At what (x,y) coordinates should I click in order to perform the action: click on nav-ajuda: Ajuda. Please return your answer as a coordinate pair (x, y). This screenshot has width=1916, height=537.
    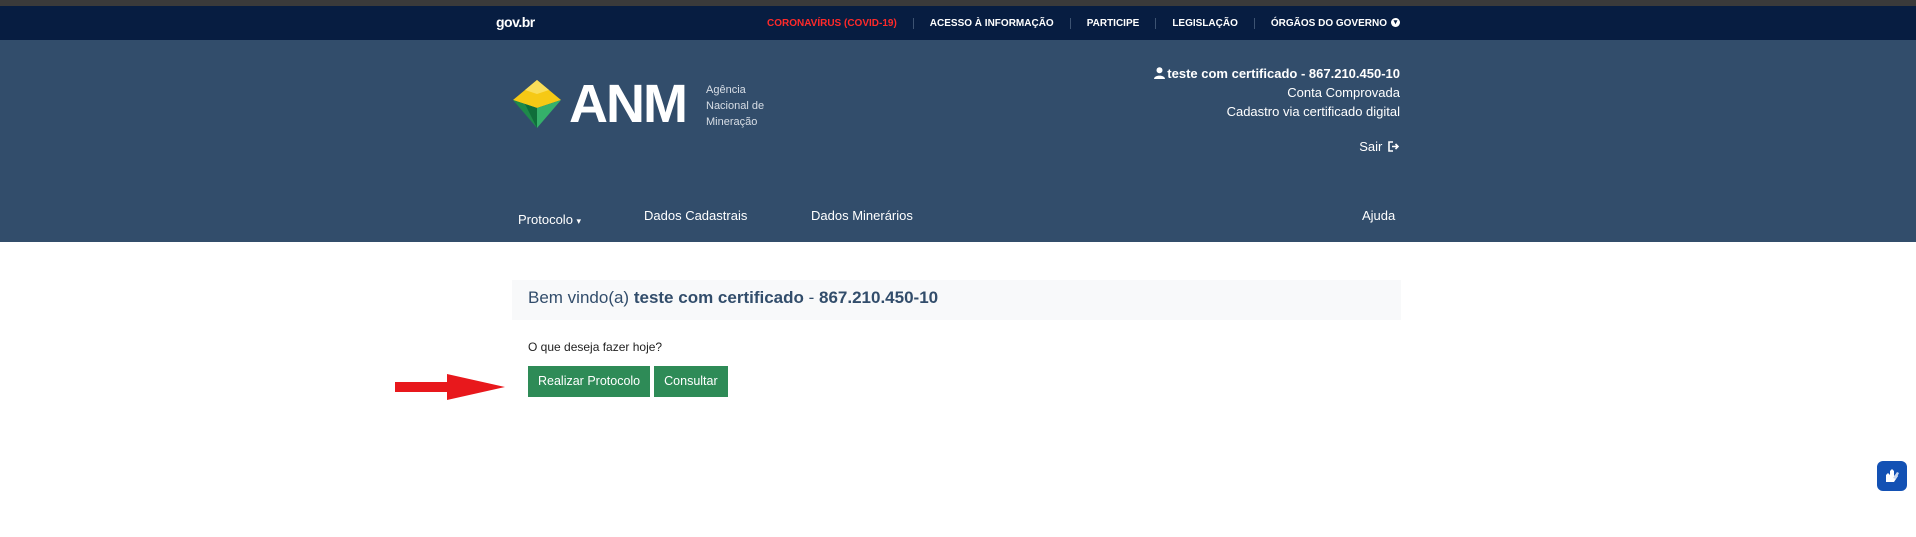
    Looking at the image, I should click on (1378, 215).